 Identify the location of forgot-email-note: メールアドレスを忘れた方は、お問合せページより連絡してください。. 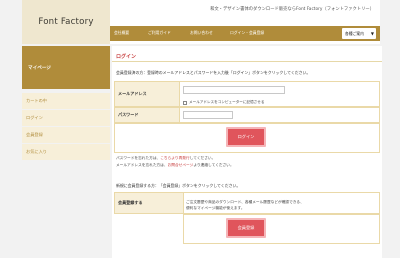
(175, 165).